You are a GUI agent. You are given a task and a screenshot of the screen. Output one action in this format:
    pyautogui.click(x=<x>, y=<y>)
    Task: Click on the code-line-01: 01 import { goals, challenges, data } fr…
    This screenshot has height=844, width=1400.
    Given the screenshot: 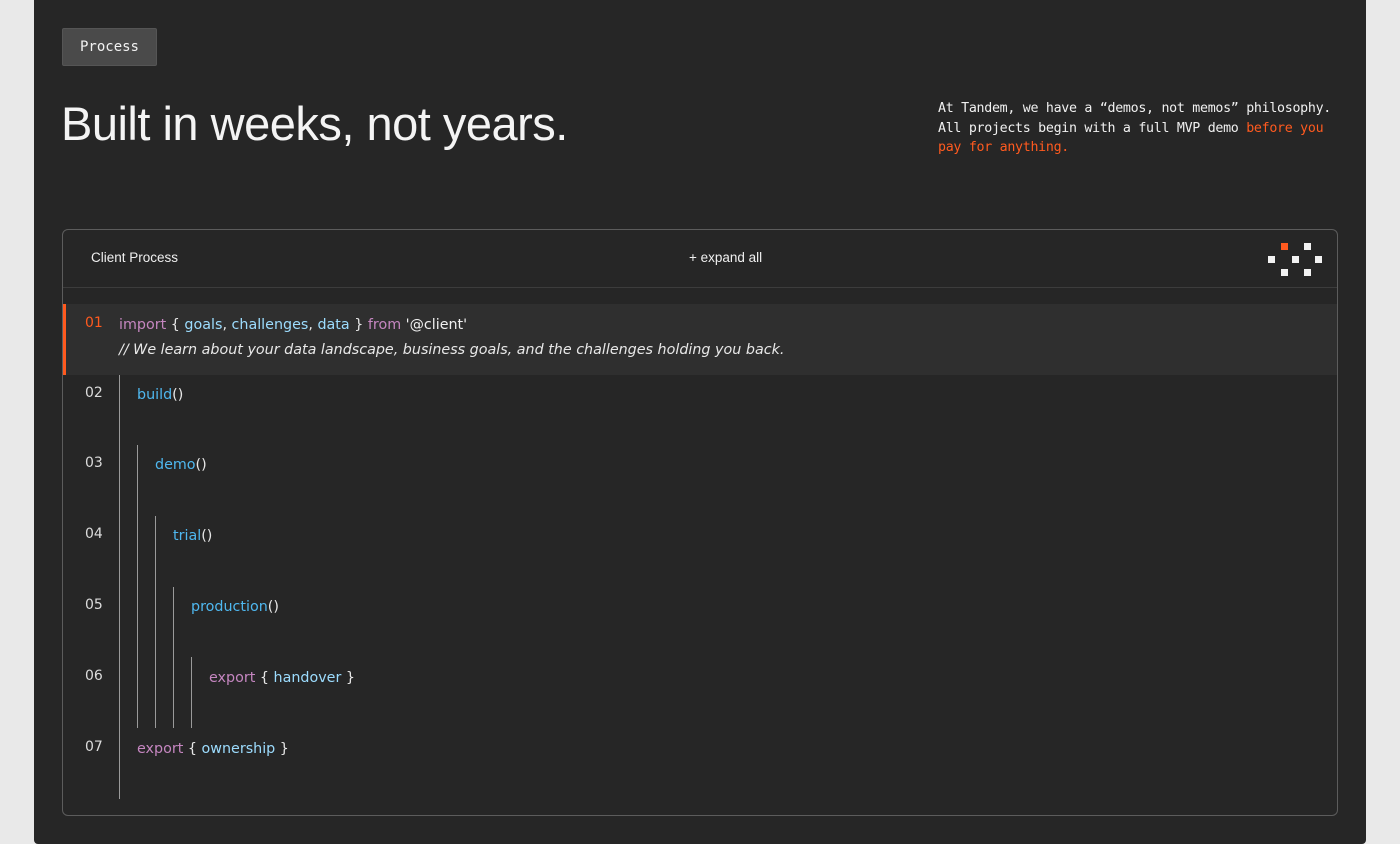 What is the action you would take?
    pyautogui.click(x=700, y=339)
    